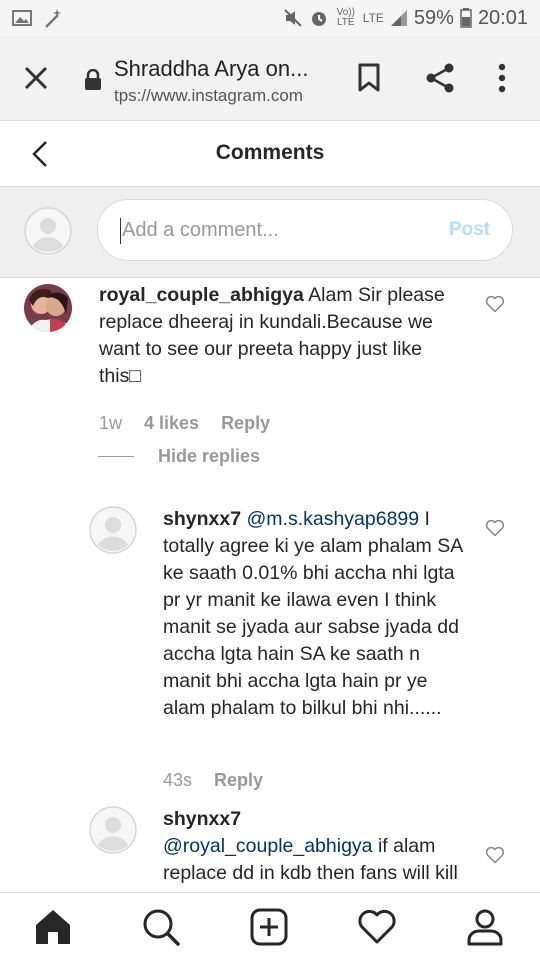 Image resolution: width=540 pixels, height=961 pixels. Describe the element at coordinates (268, 846) in the screenshot. I see `mention-link: @royal_couple_abhigya` at that location.